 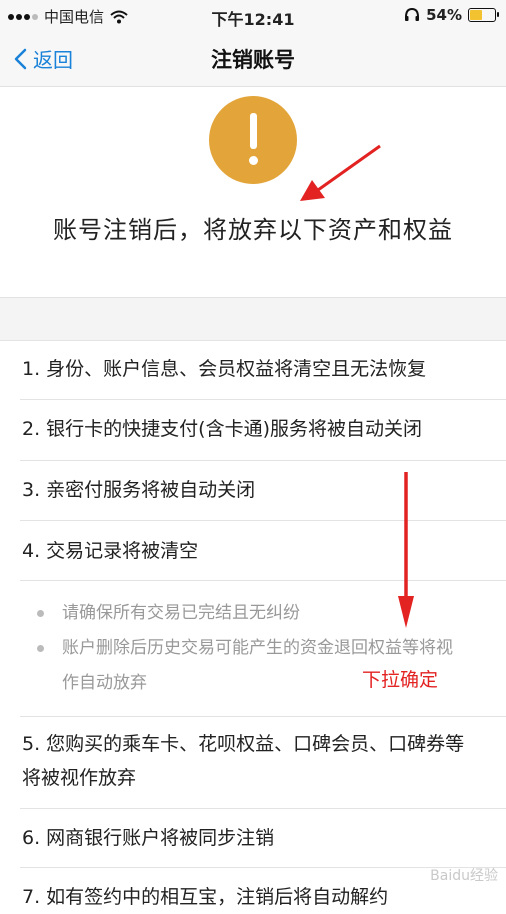 What do you see at coordinates (406, 550) in the screenshot?
I see `arrow-down` at bounding box center [406, 550].